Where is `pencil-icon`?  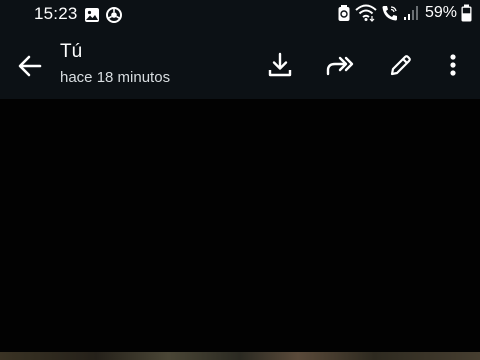 pencil-icon is located at coordinates (401, 65).